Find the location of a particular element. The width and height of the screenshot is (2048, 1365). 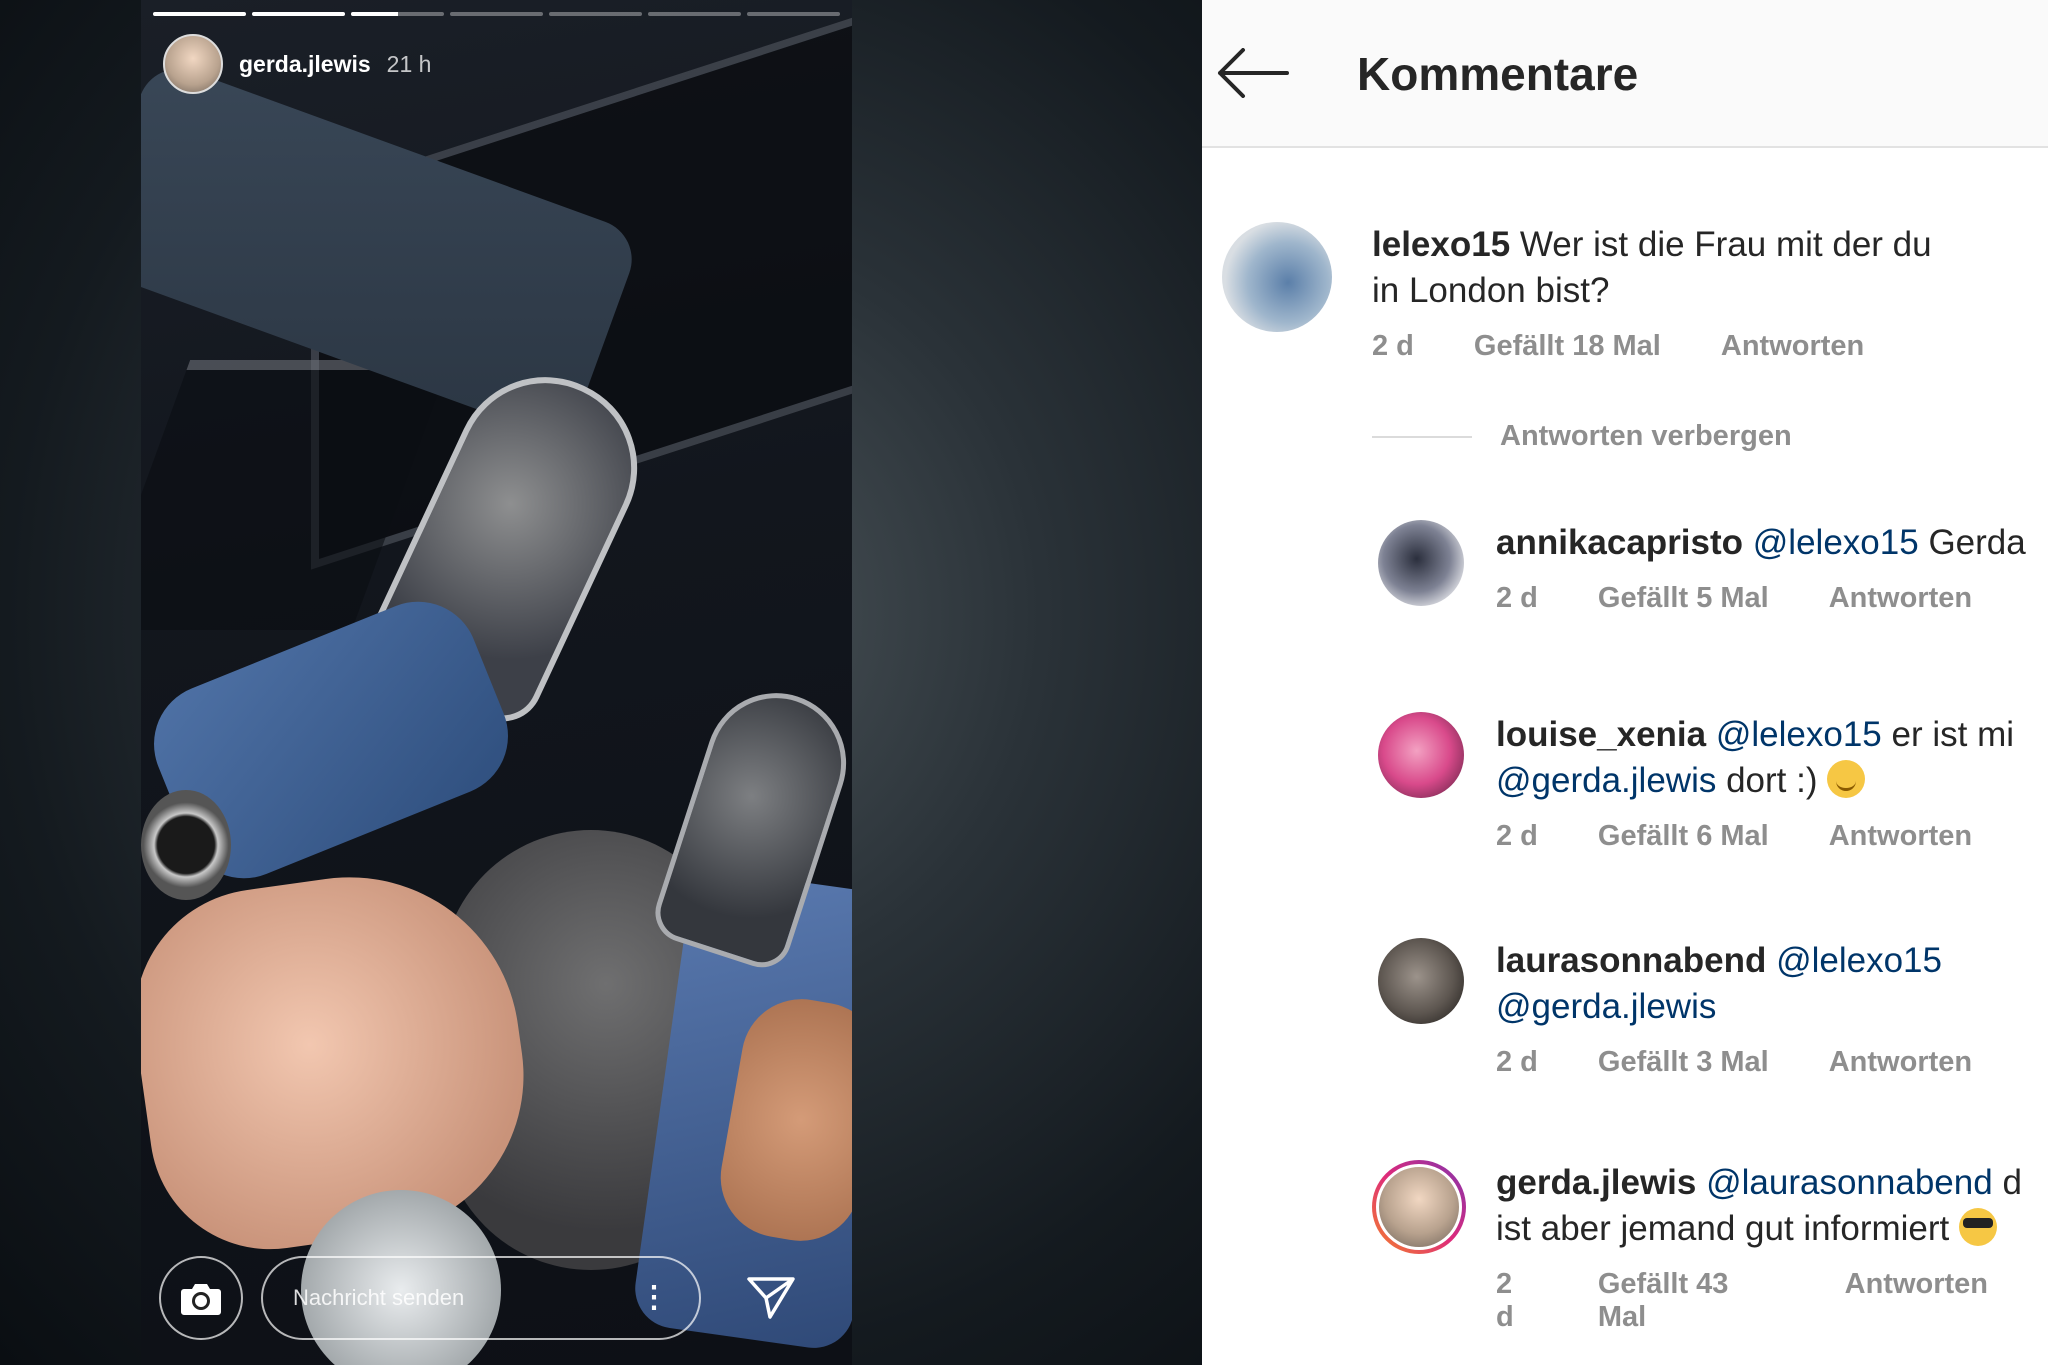

comment-content: d is located at coordinates (2012, 1182).